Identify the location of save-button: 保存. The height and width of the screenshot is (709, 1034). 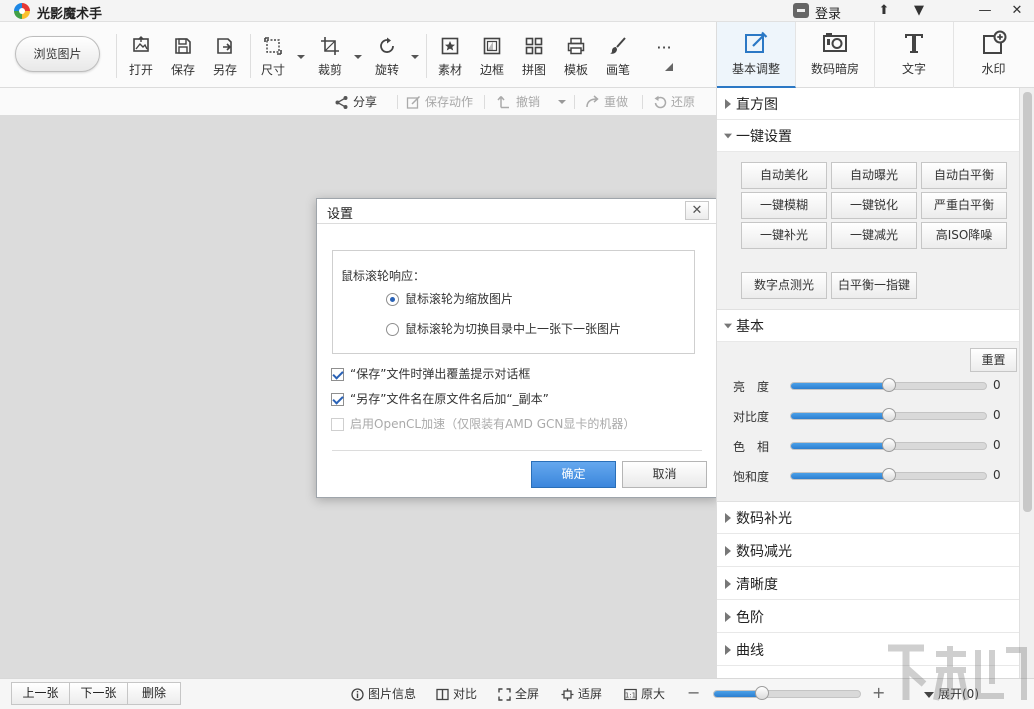
(183, 58).